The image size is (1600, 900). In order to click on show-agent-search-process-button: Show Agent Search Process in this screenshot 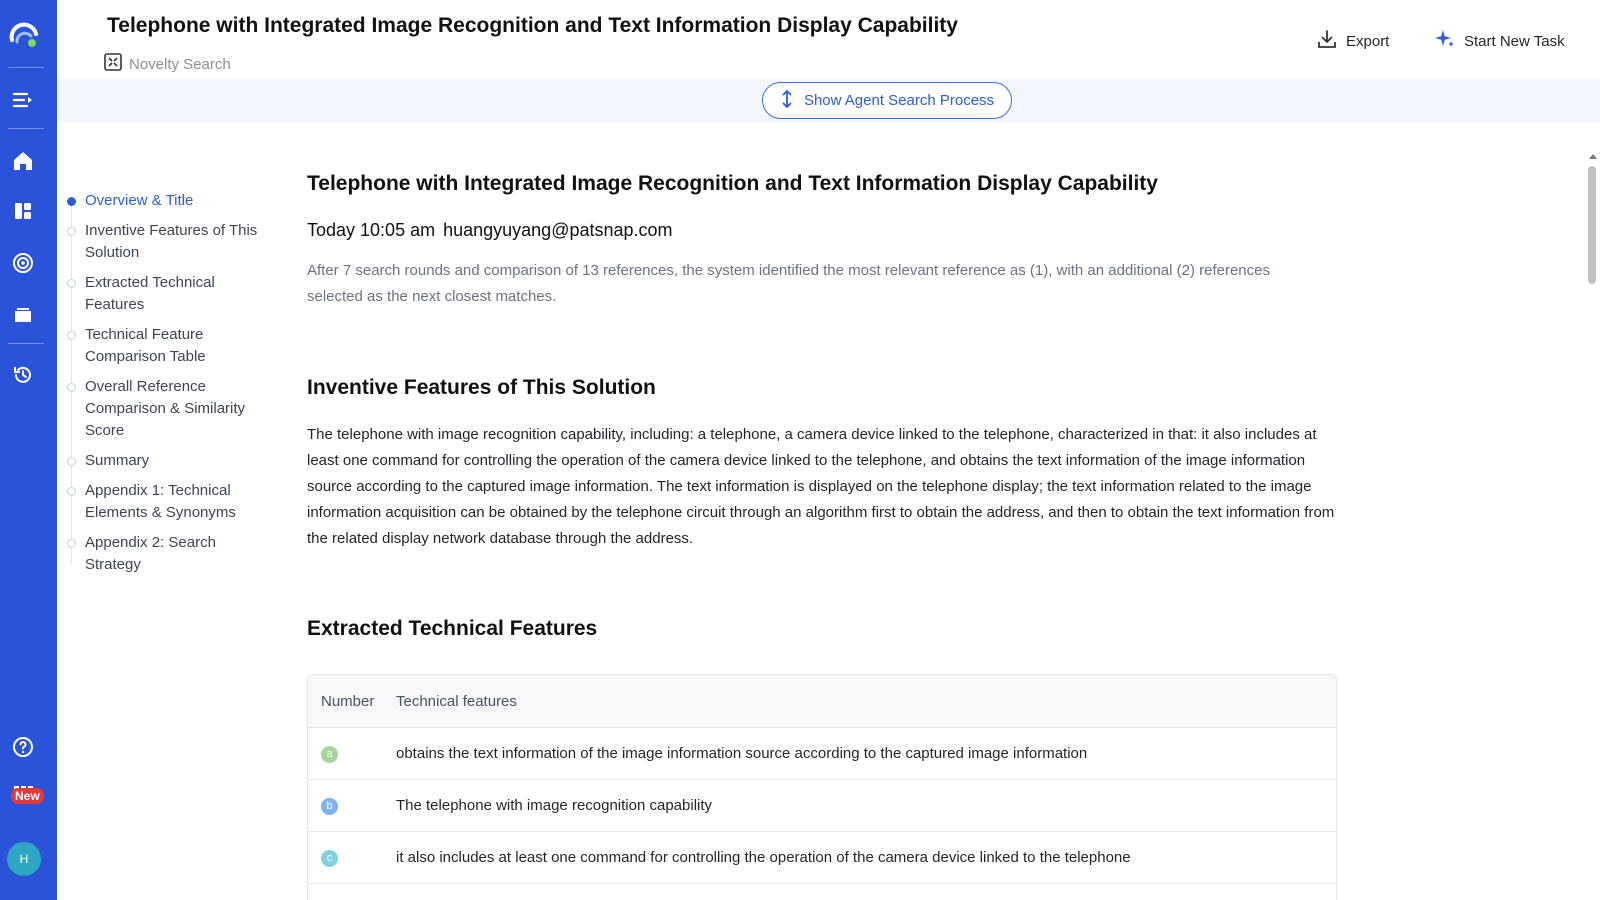, I will do `click(887, 100)`.